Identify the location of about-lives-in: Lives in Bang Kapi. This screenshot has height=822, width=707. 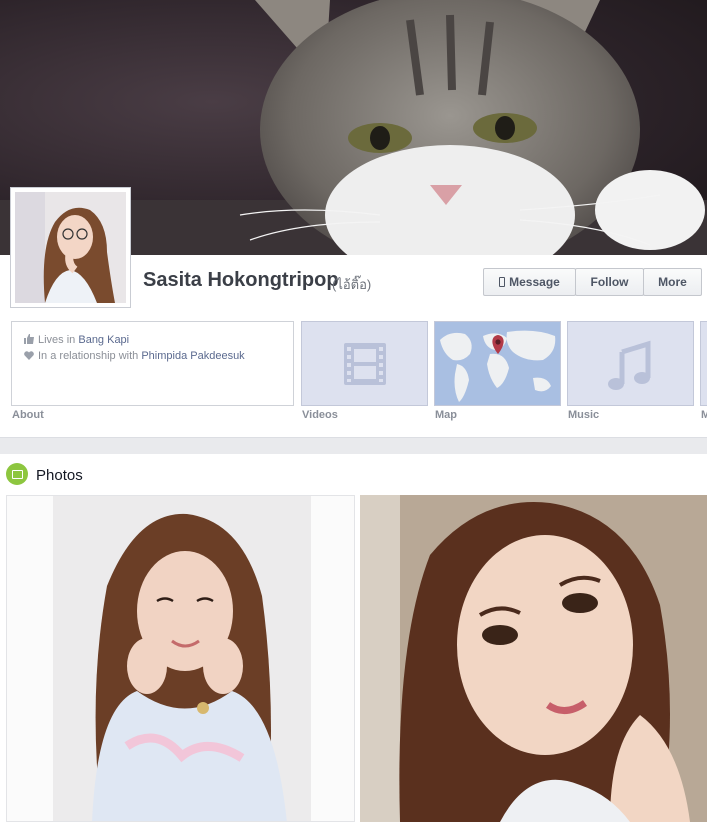
(76, 340).